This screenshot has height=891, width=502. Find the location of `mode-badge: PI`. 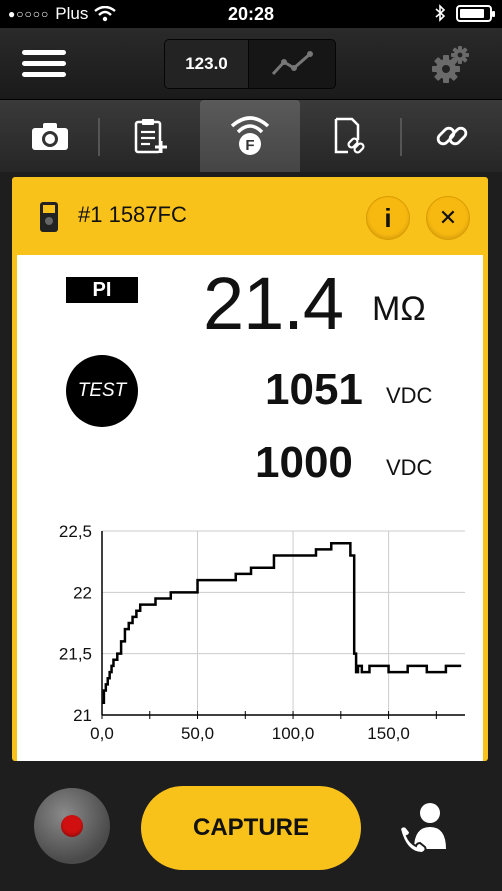

mode-badge: PI is located at coordinates (102, 290).